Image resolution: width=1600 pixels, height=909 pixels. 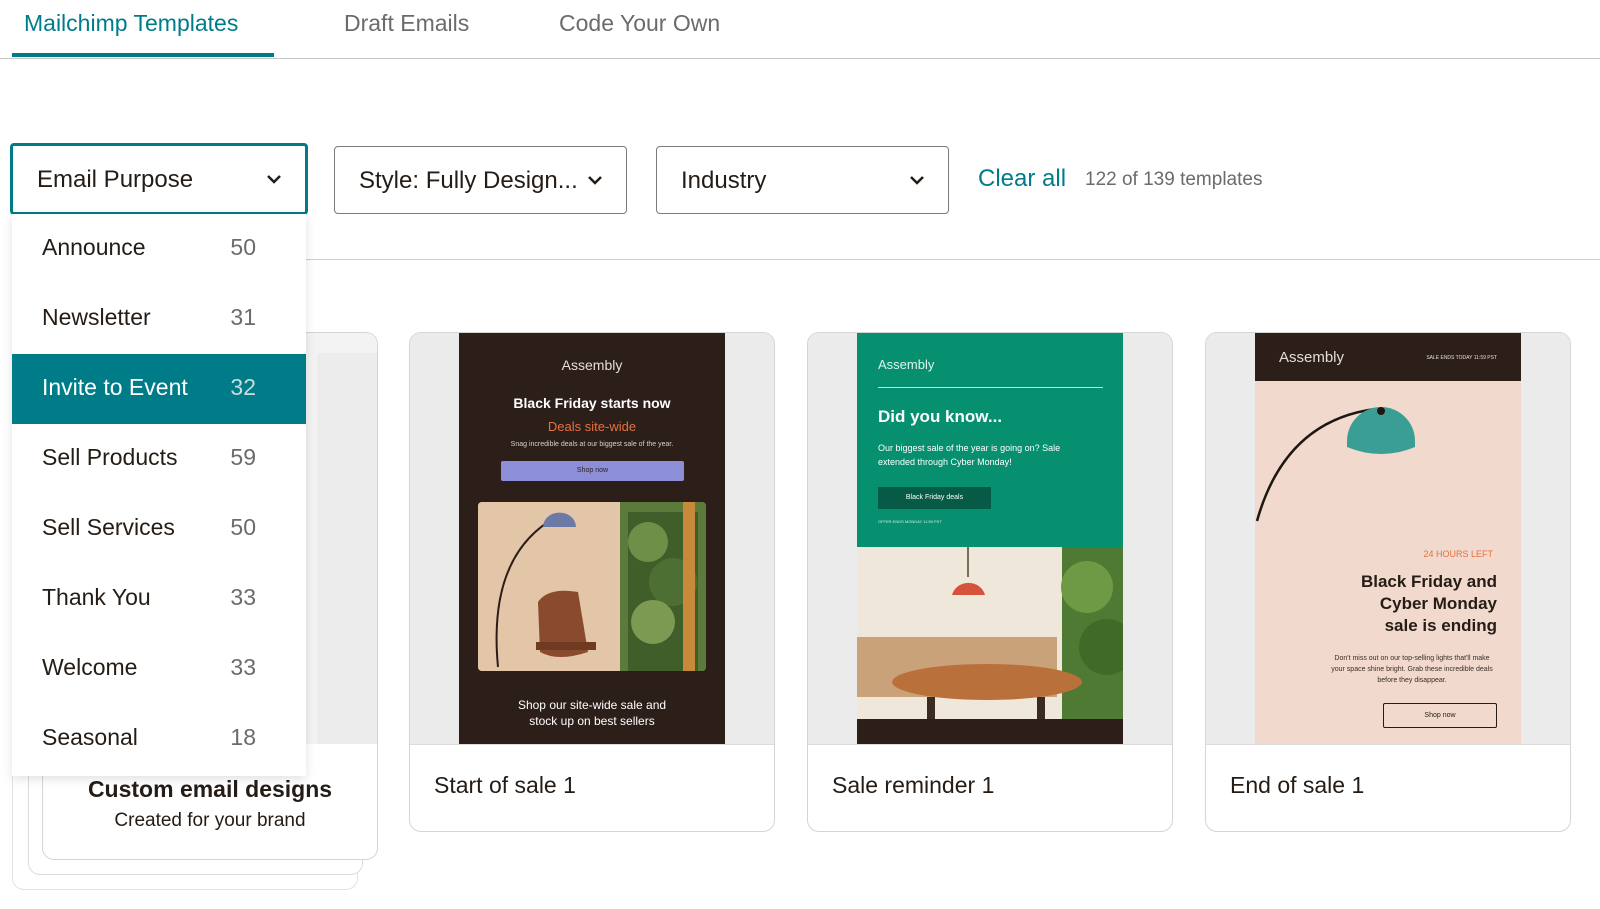 What do you see at coordinates (243, 317) in the screenshot?
I see `dropdown-item-count: 31` at bounding box center [243, 317].